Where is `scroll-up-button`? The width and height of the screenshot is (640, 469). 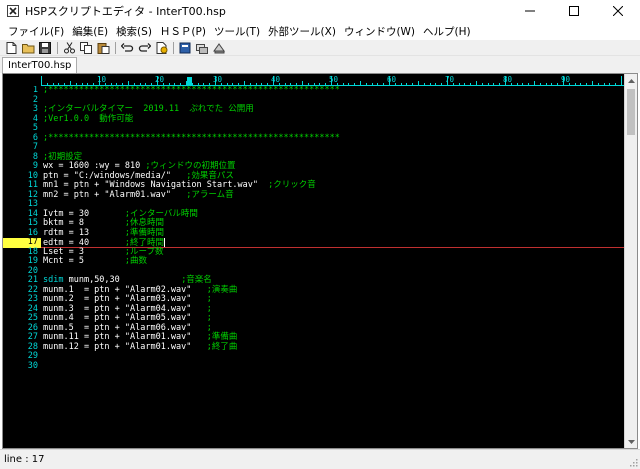 scroll-up-button is located at coordinates (631, 80).